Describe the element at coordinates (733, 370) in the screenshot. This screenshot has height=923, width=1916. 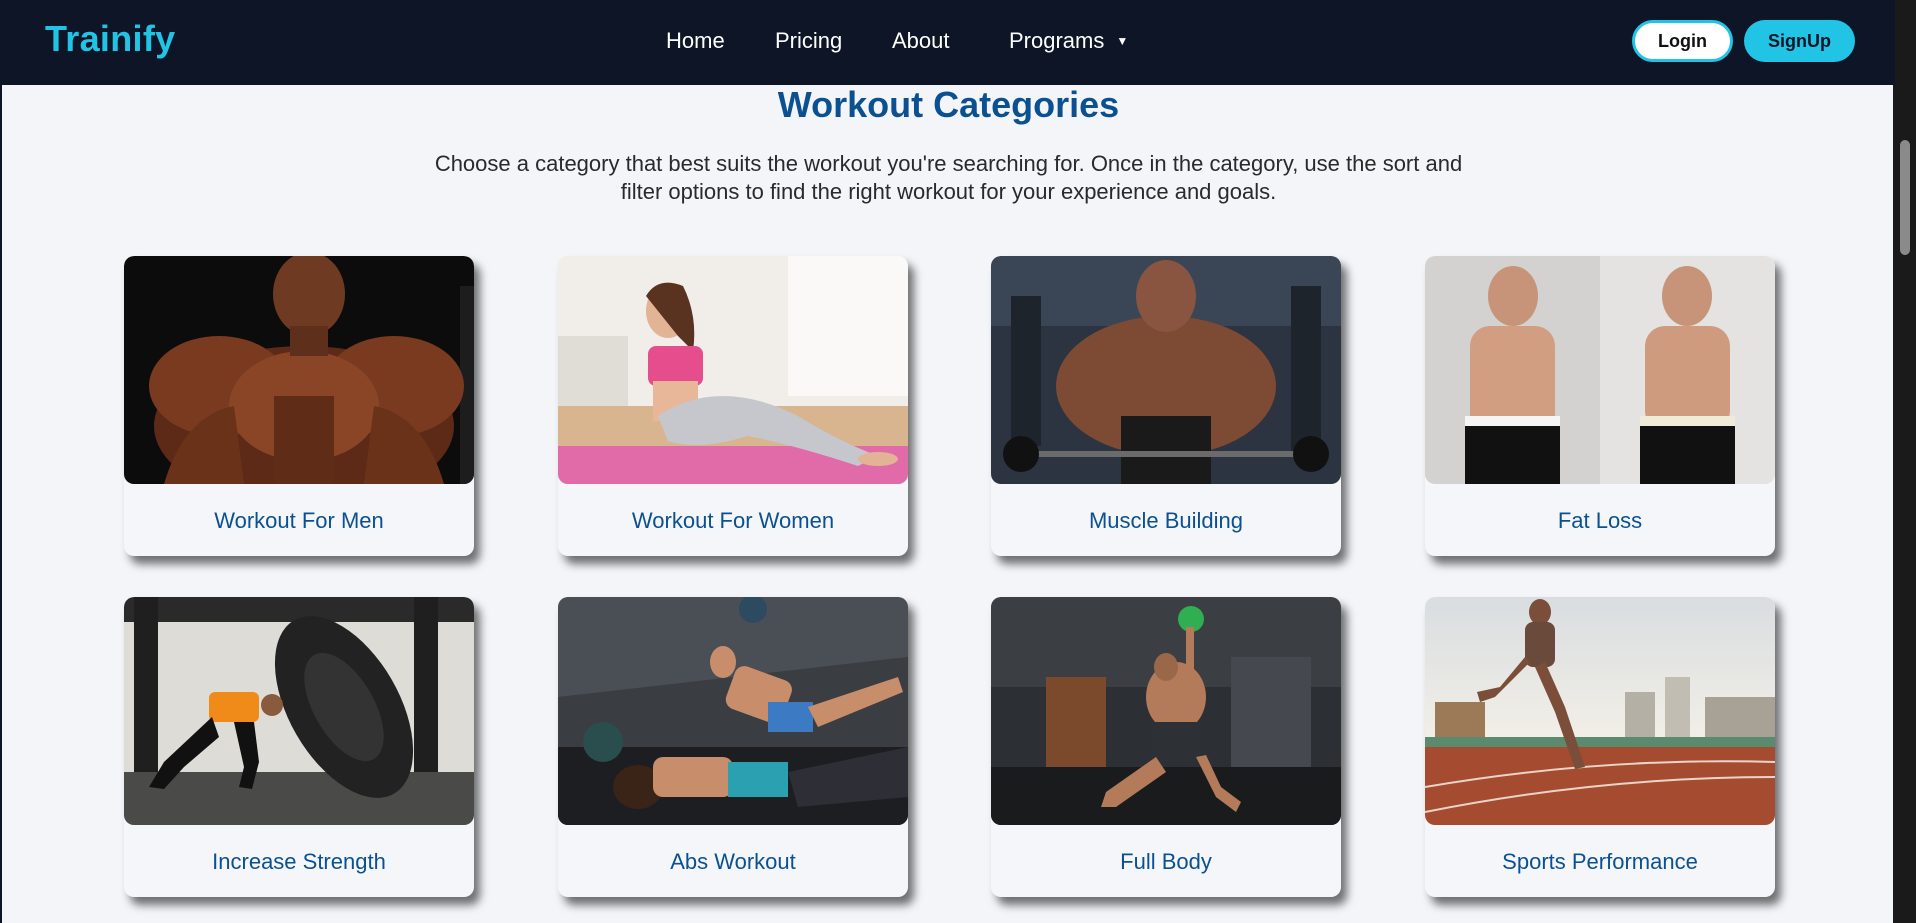
I see `category-image-women` at that location.